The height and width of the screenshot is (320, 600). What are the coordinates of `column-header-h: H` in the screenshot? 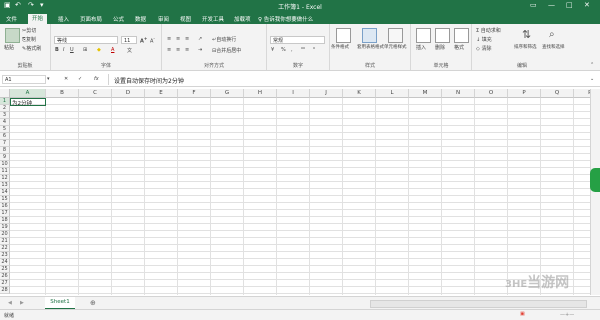 It's located at (260, 93).